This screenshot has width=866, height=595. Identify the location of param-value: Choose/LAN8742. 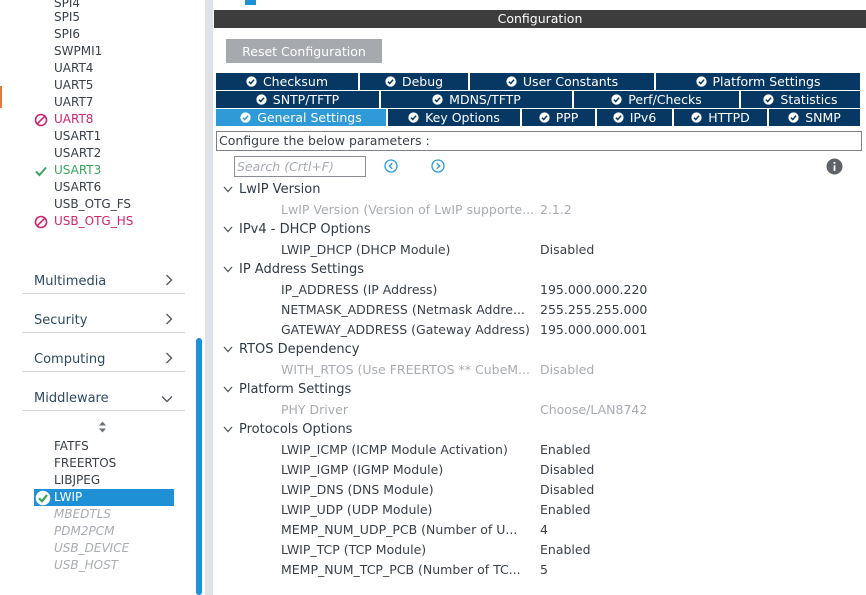
(593, 410).